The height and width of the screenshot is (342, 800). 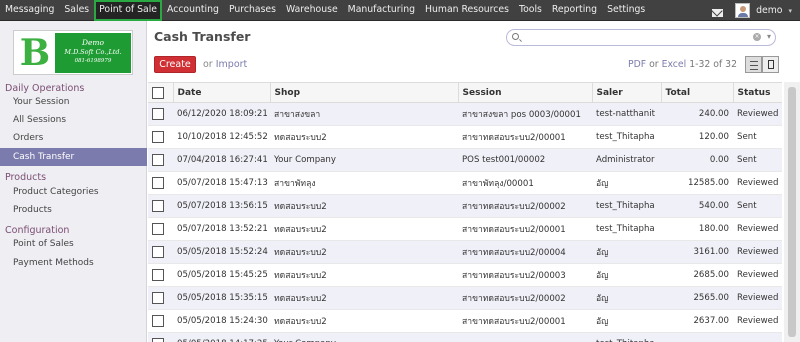 I want to click on menu-point-of-sale: Point of Sale, so click(x=128, y=10).